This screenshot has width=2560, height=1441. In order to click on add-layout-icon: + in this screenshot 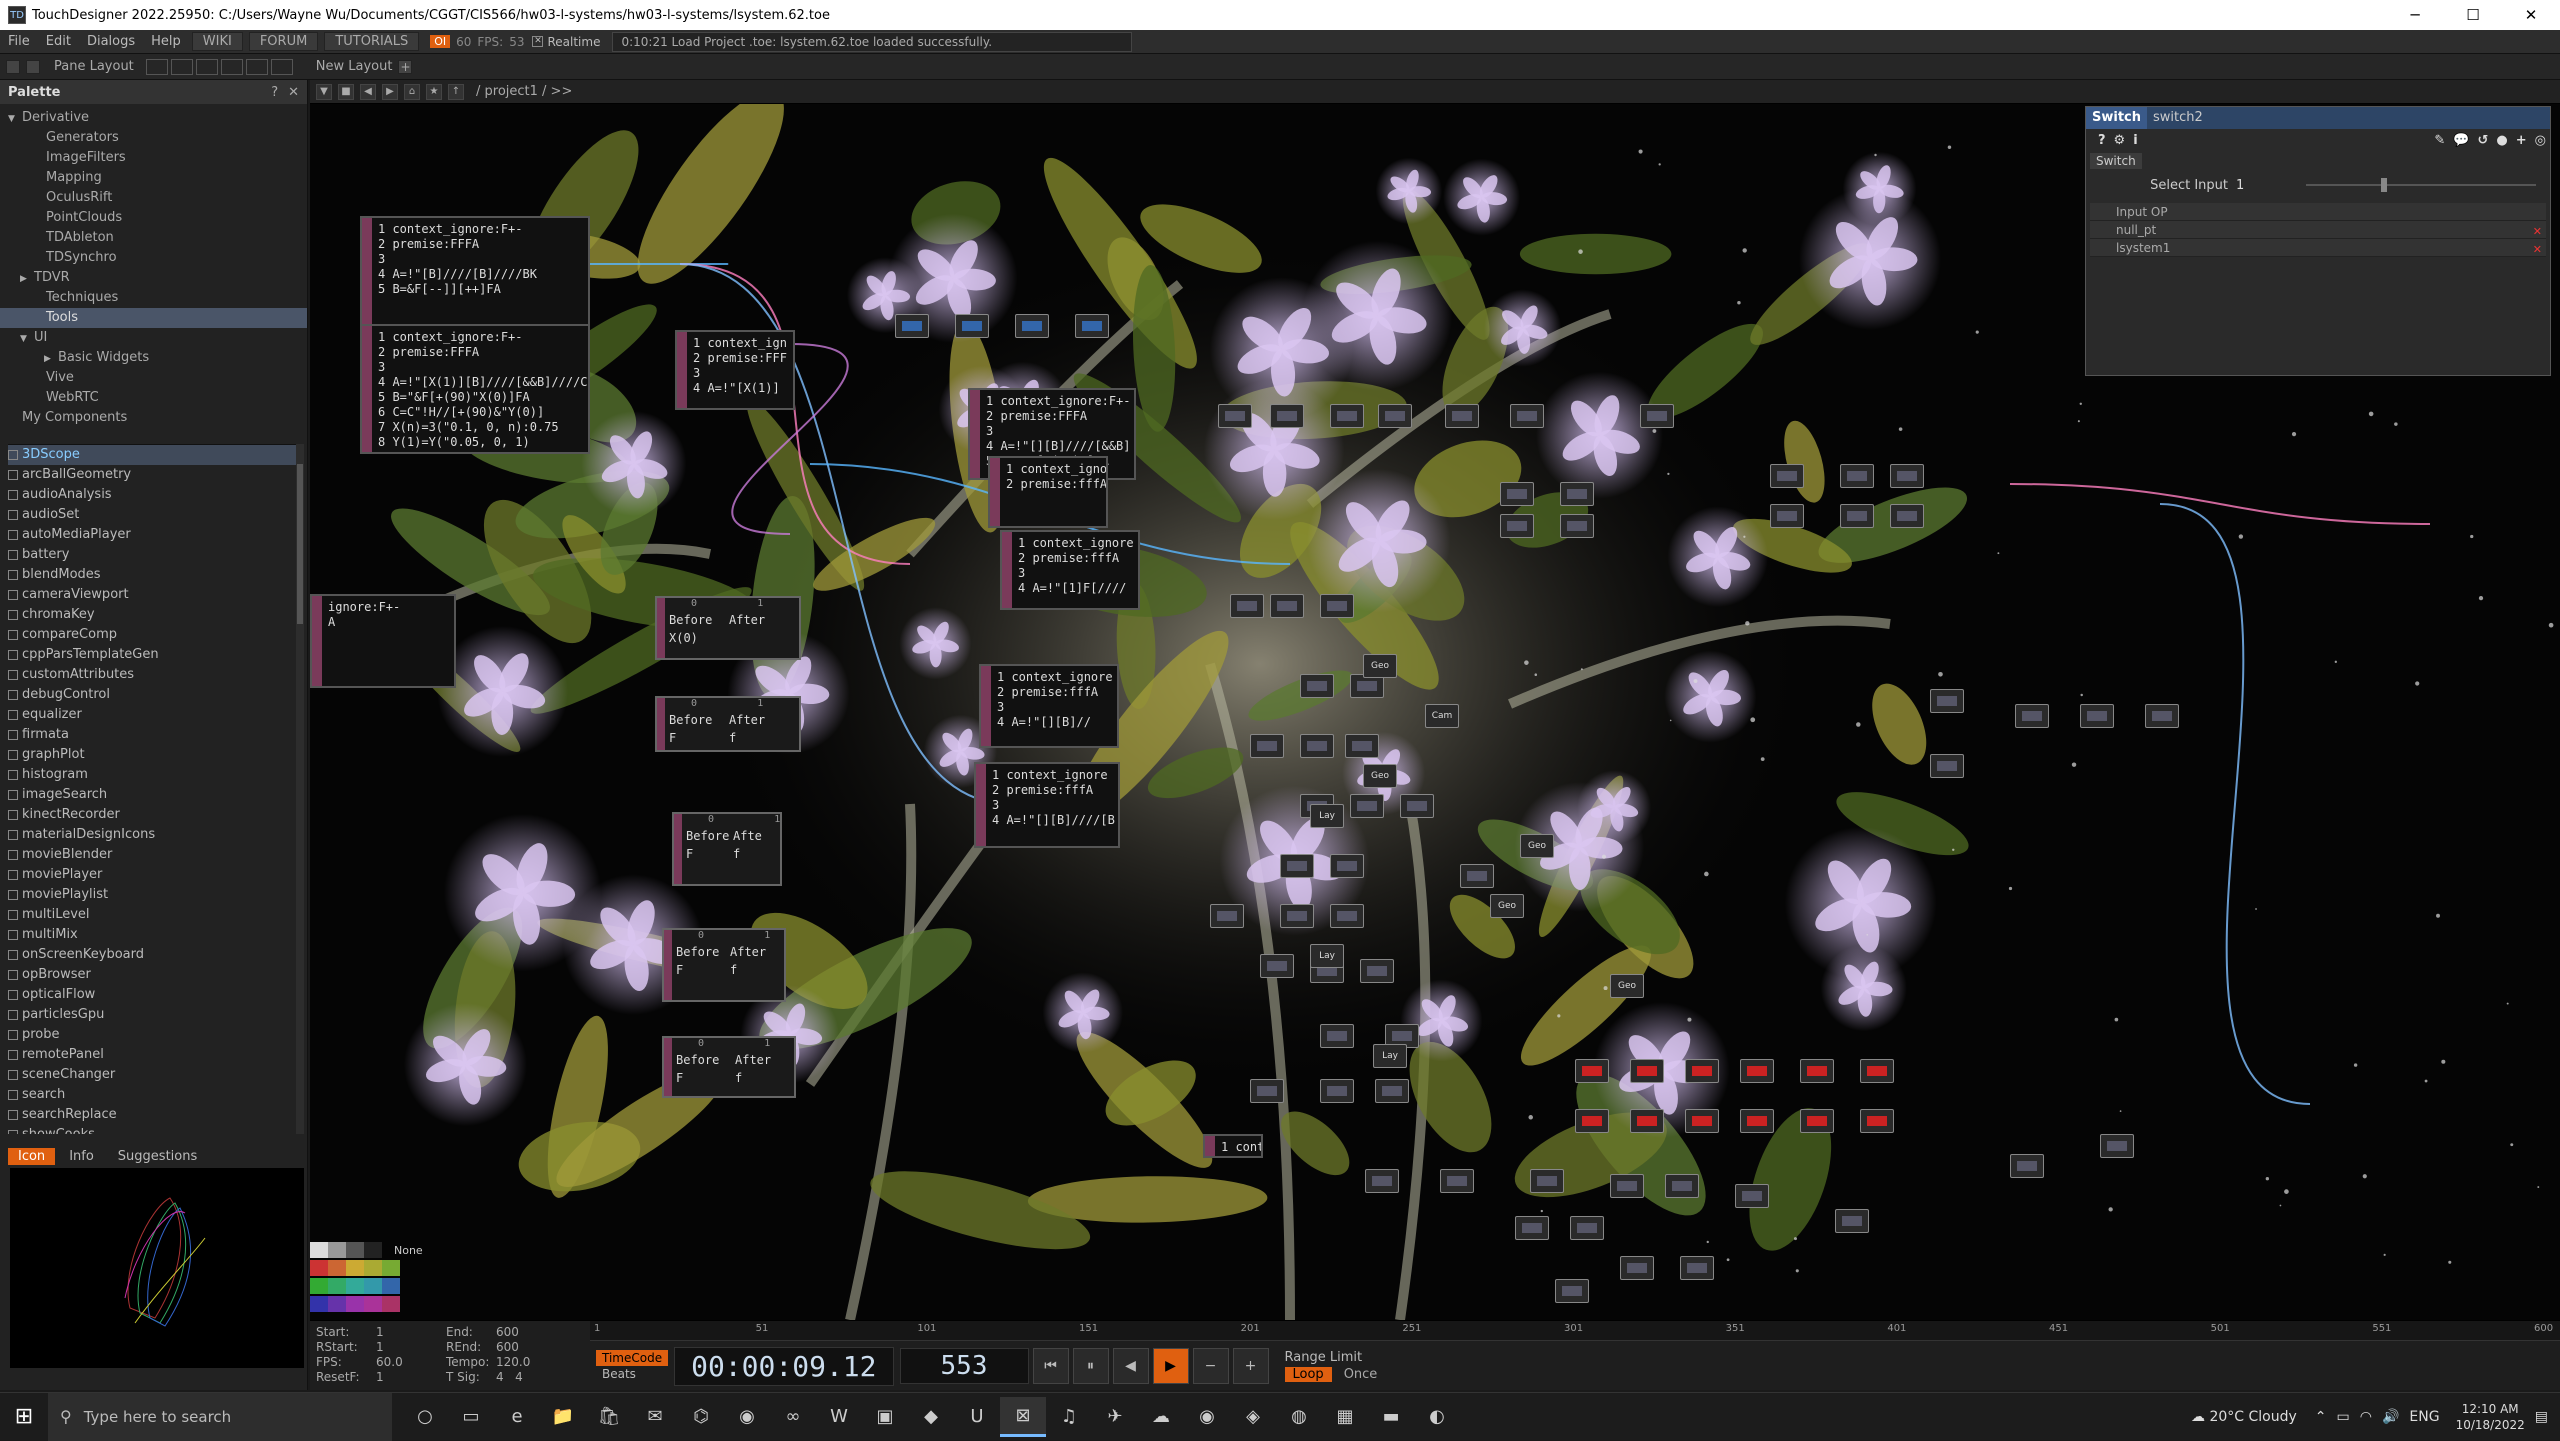, I will do `click(405, 66)`.